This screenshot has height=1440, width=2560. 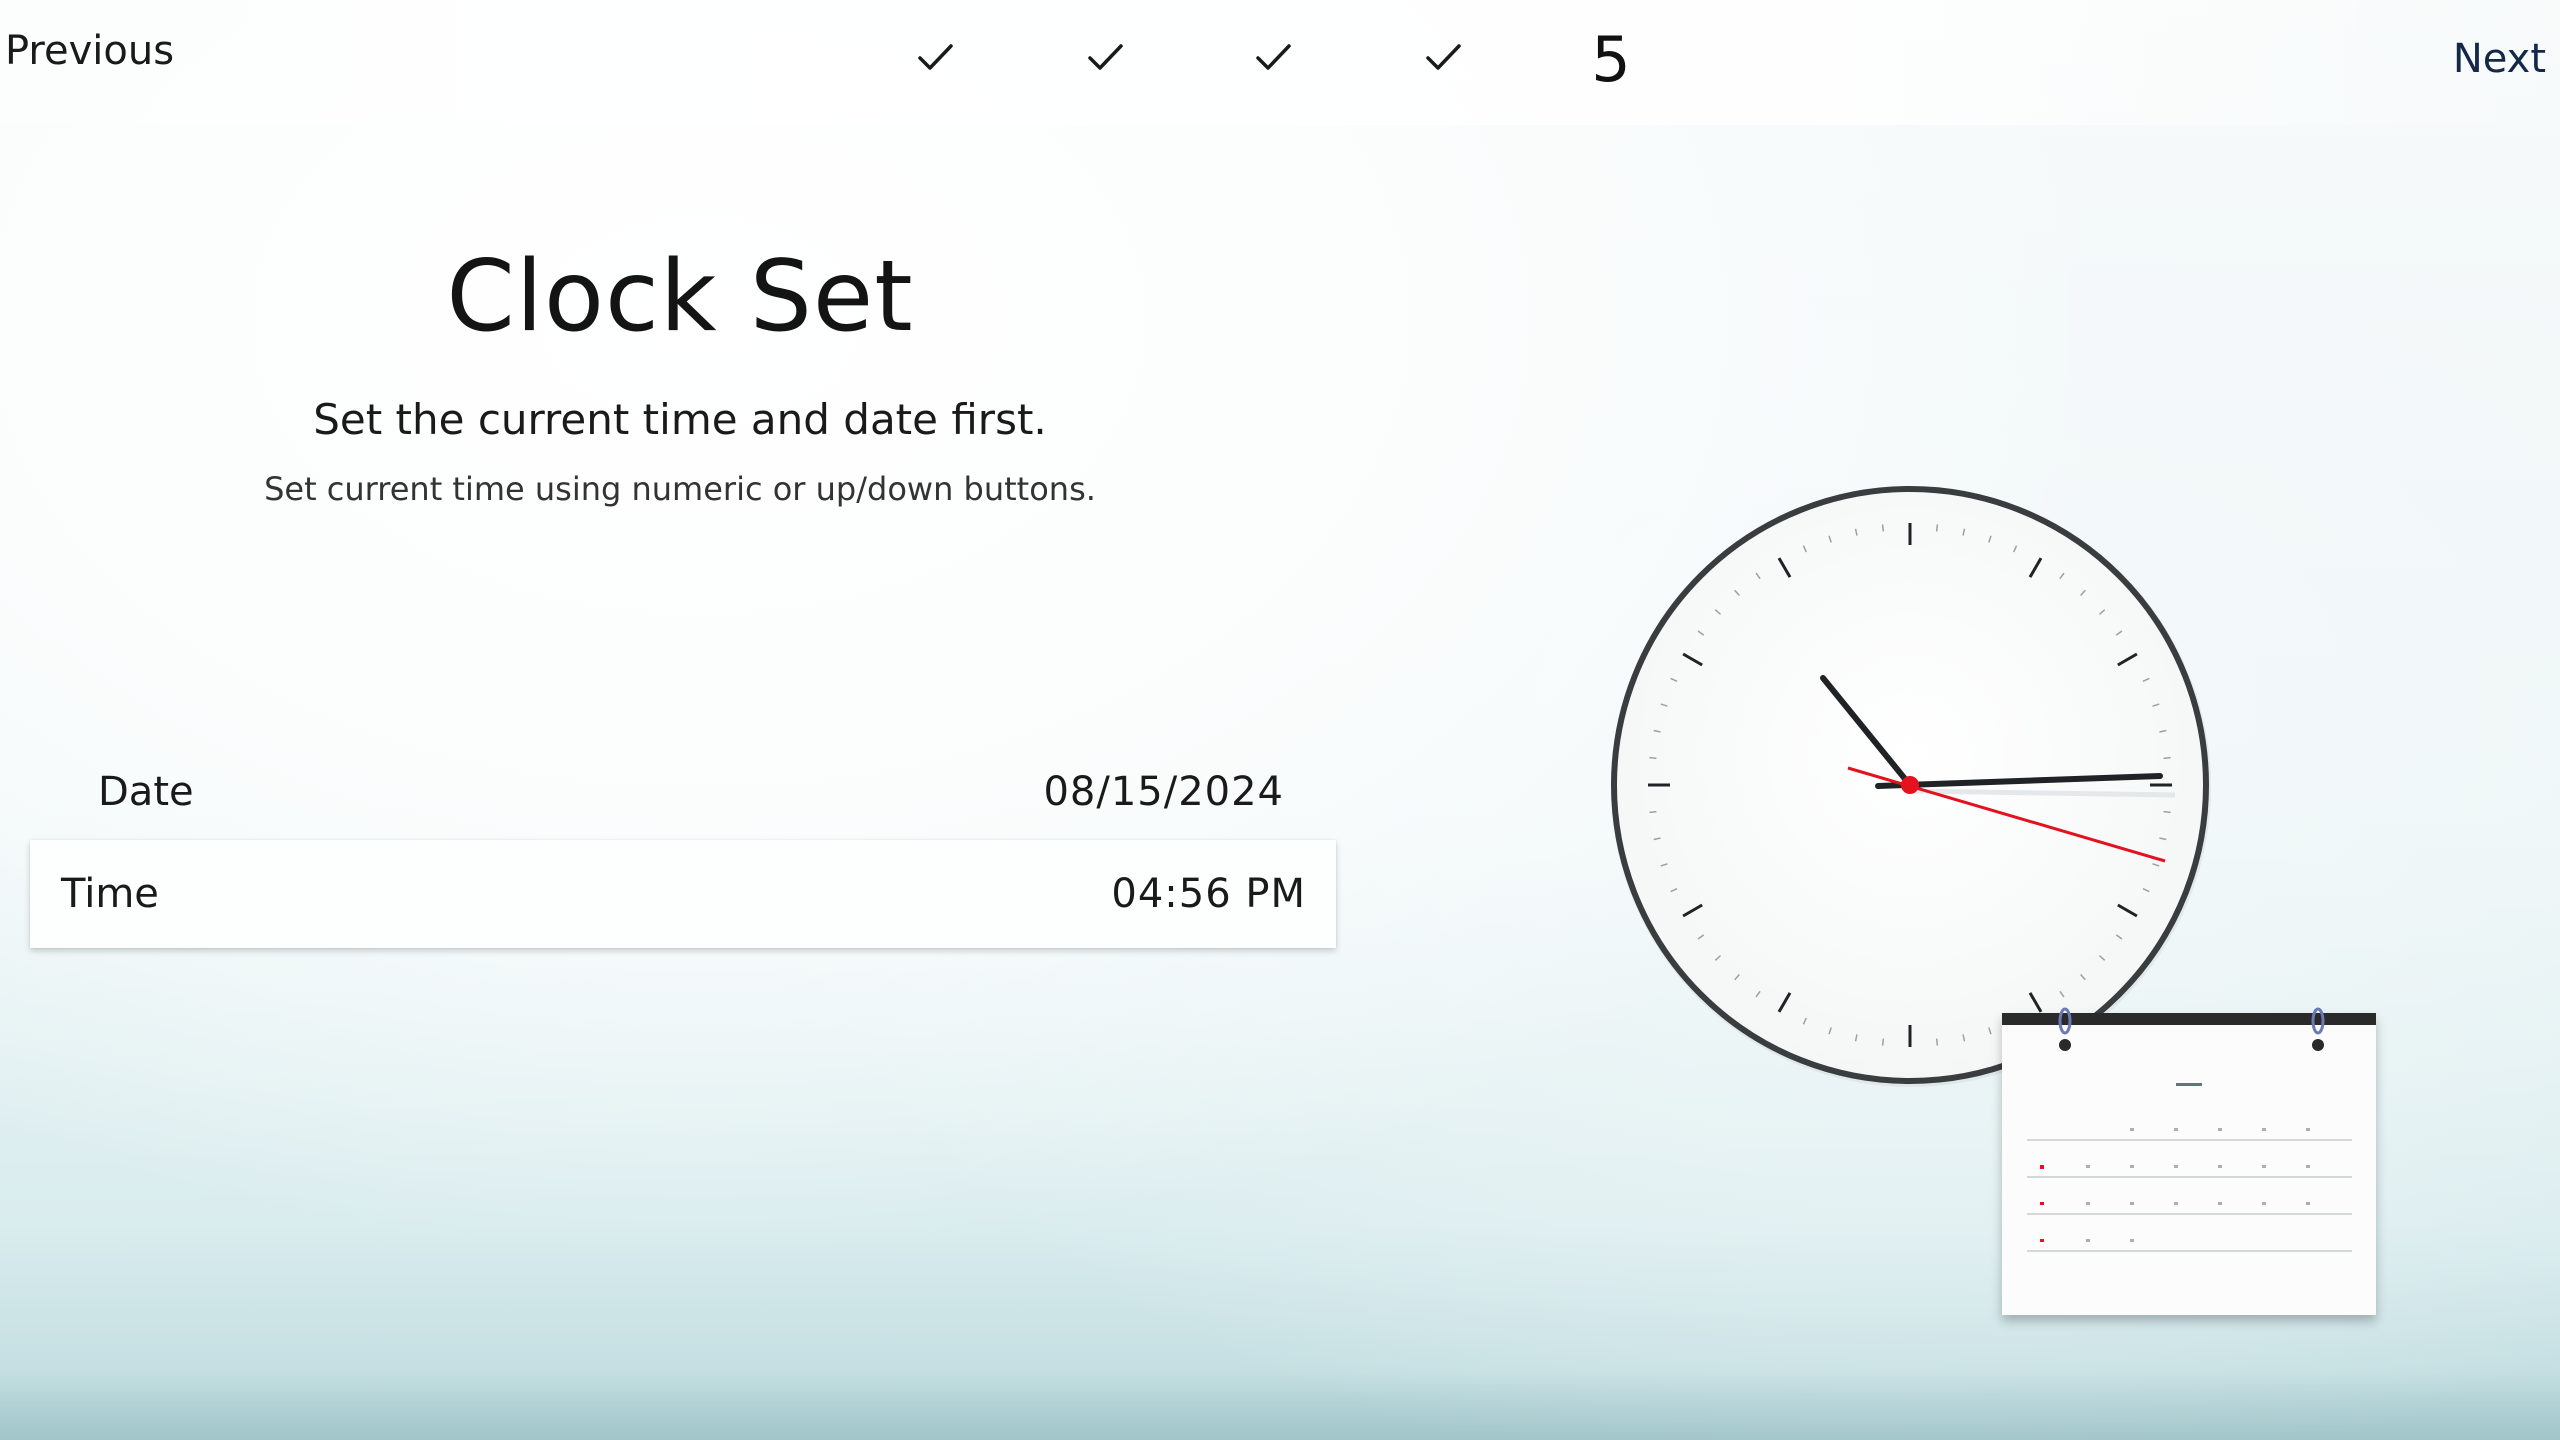 What do you see at coordinates (1273, 57) in the screenshot?
I see `step-3-complete-check-icon` at bounding box center [1273, 57].